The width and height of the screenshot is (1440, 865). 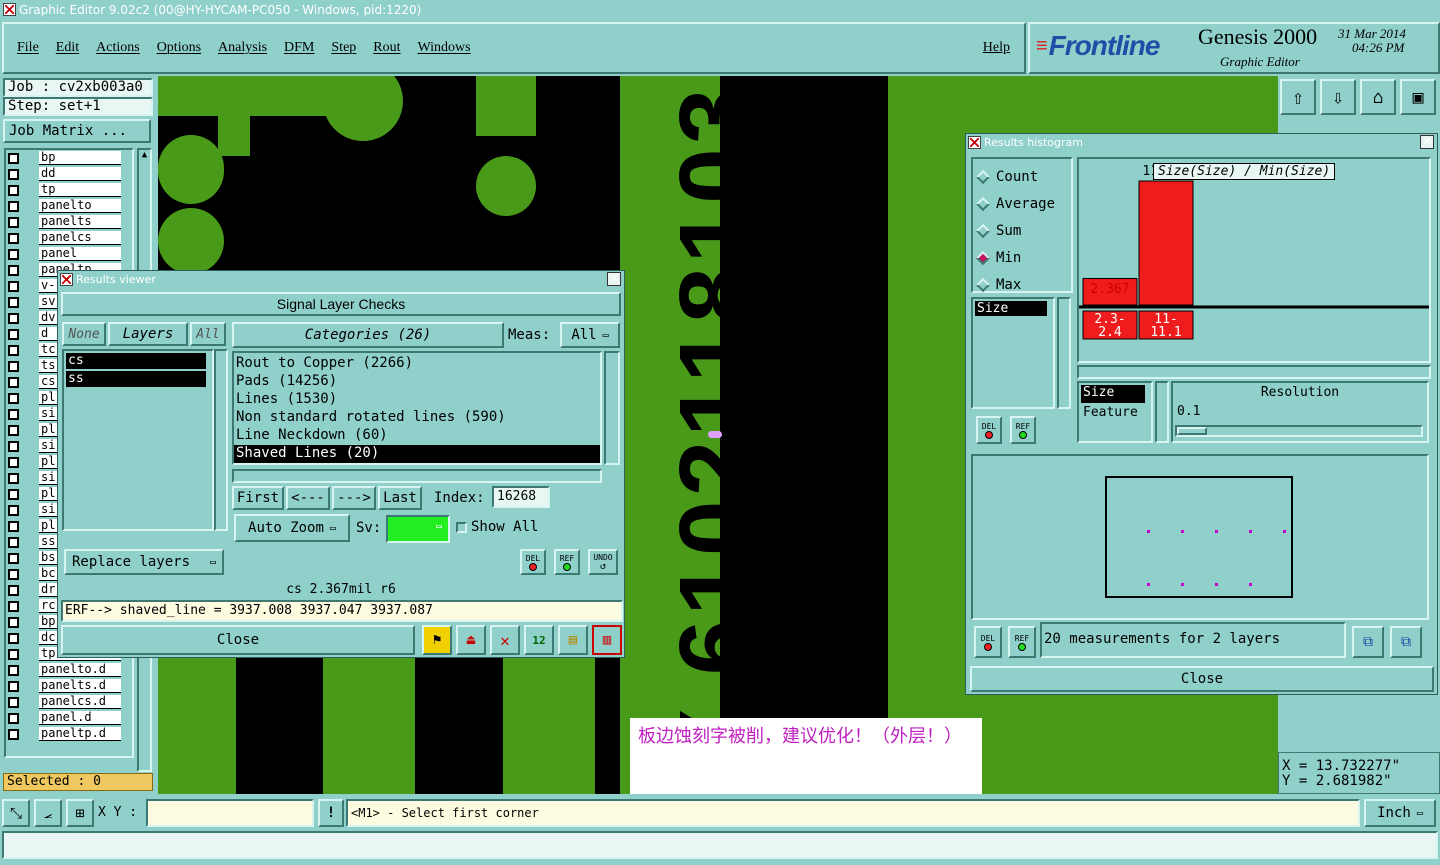 I want to click on layer-row: bp, so click(x=64, y=158).